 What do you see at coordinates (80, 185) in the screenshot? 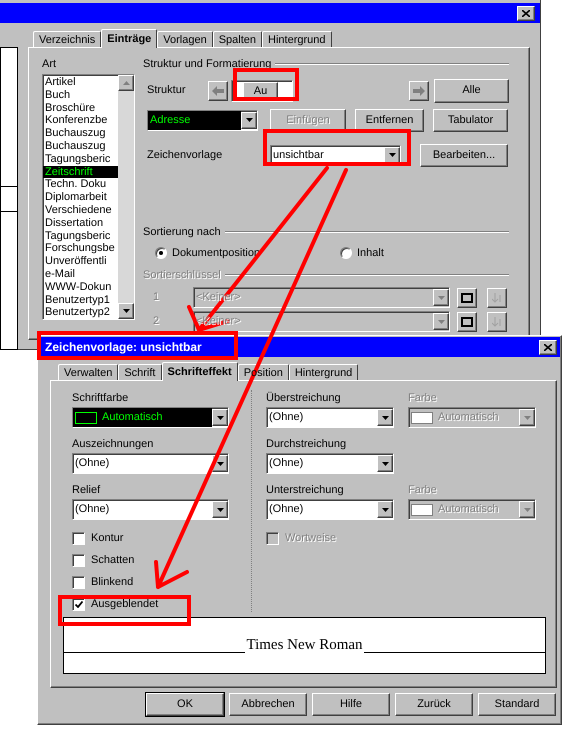
I see `list-item: Techn. Doku` at bounding box center [80, 185].